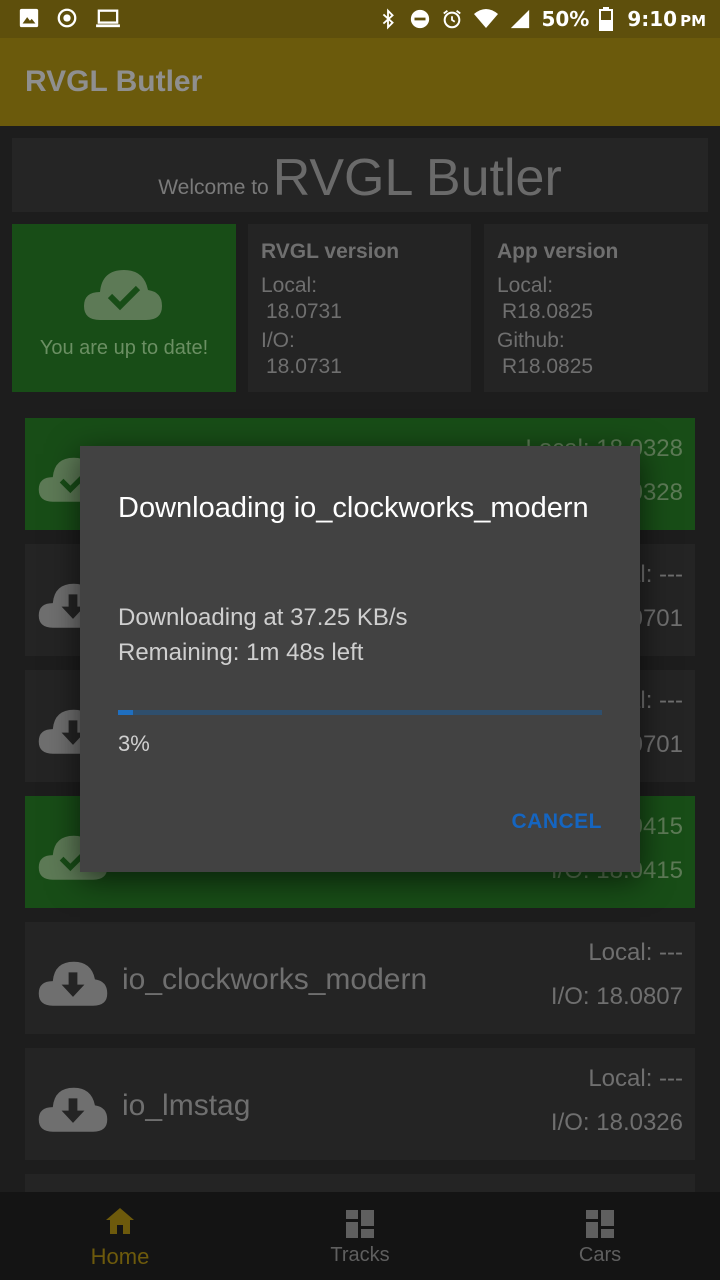 The height and width of the screenshot is (1280, 720). What do you see at coordinates (359, 308) in the screenshot?
I see `rvgl-version-card: RVGL version Local: 18.0731 I/O: 18.0731` at bounding box center [359, 308].